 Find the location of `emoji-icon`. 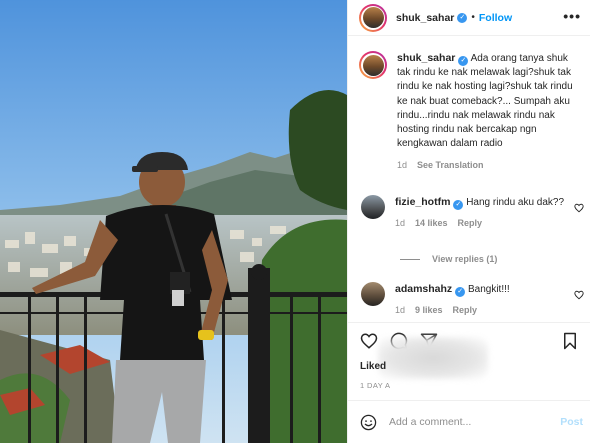

emoji-icon is located at coordinates (368, 422).